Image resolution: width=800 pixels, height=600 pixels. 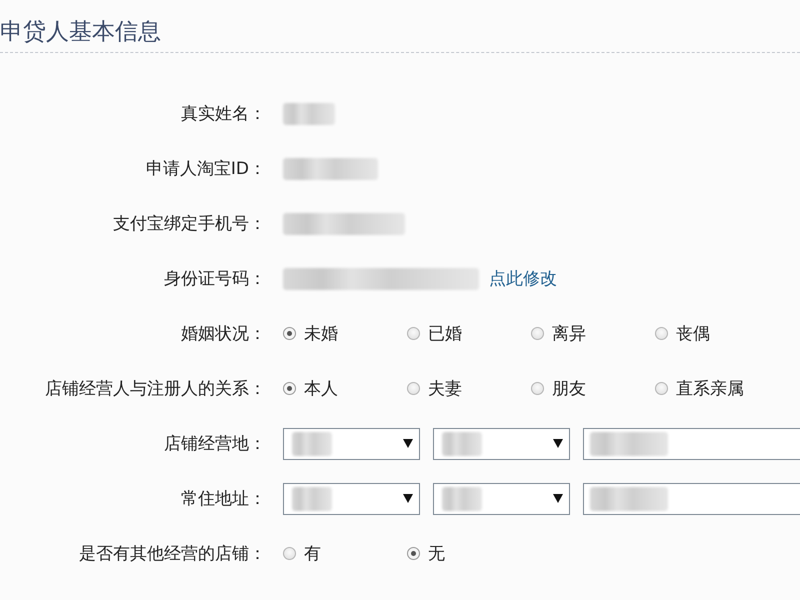 What do you see at coordinates (205, 169) in the screenshot?
I see `field-label: 申请人淘宝ID：` at bounding box center [205, 169].